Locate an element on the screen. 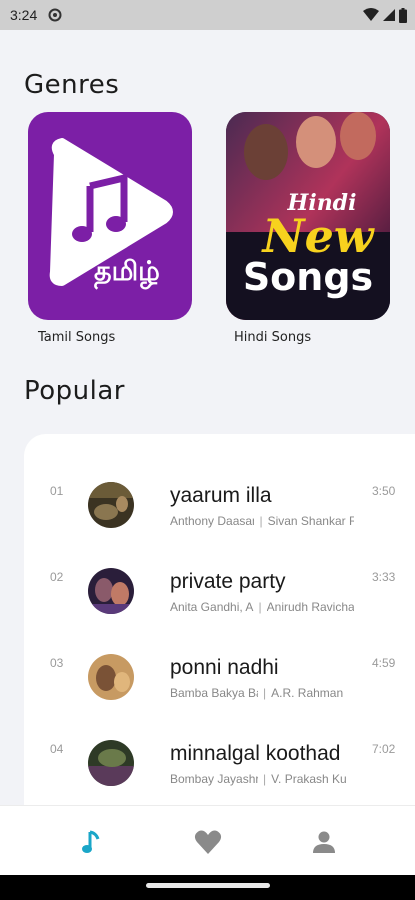  track-artist-primary: Bamba Bakya Ba is located at coordinates (214, 693).